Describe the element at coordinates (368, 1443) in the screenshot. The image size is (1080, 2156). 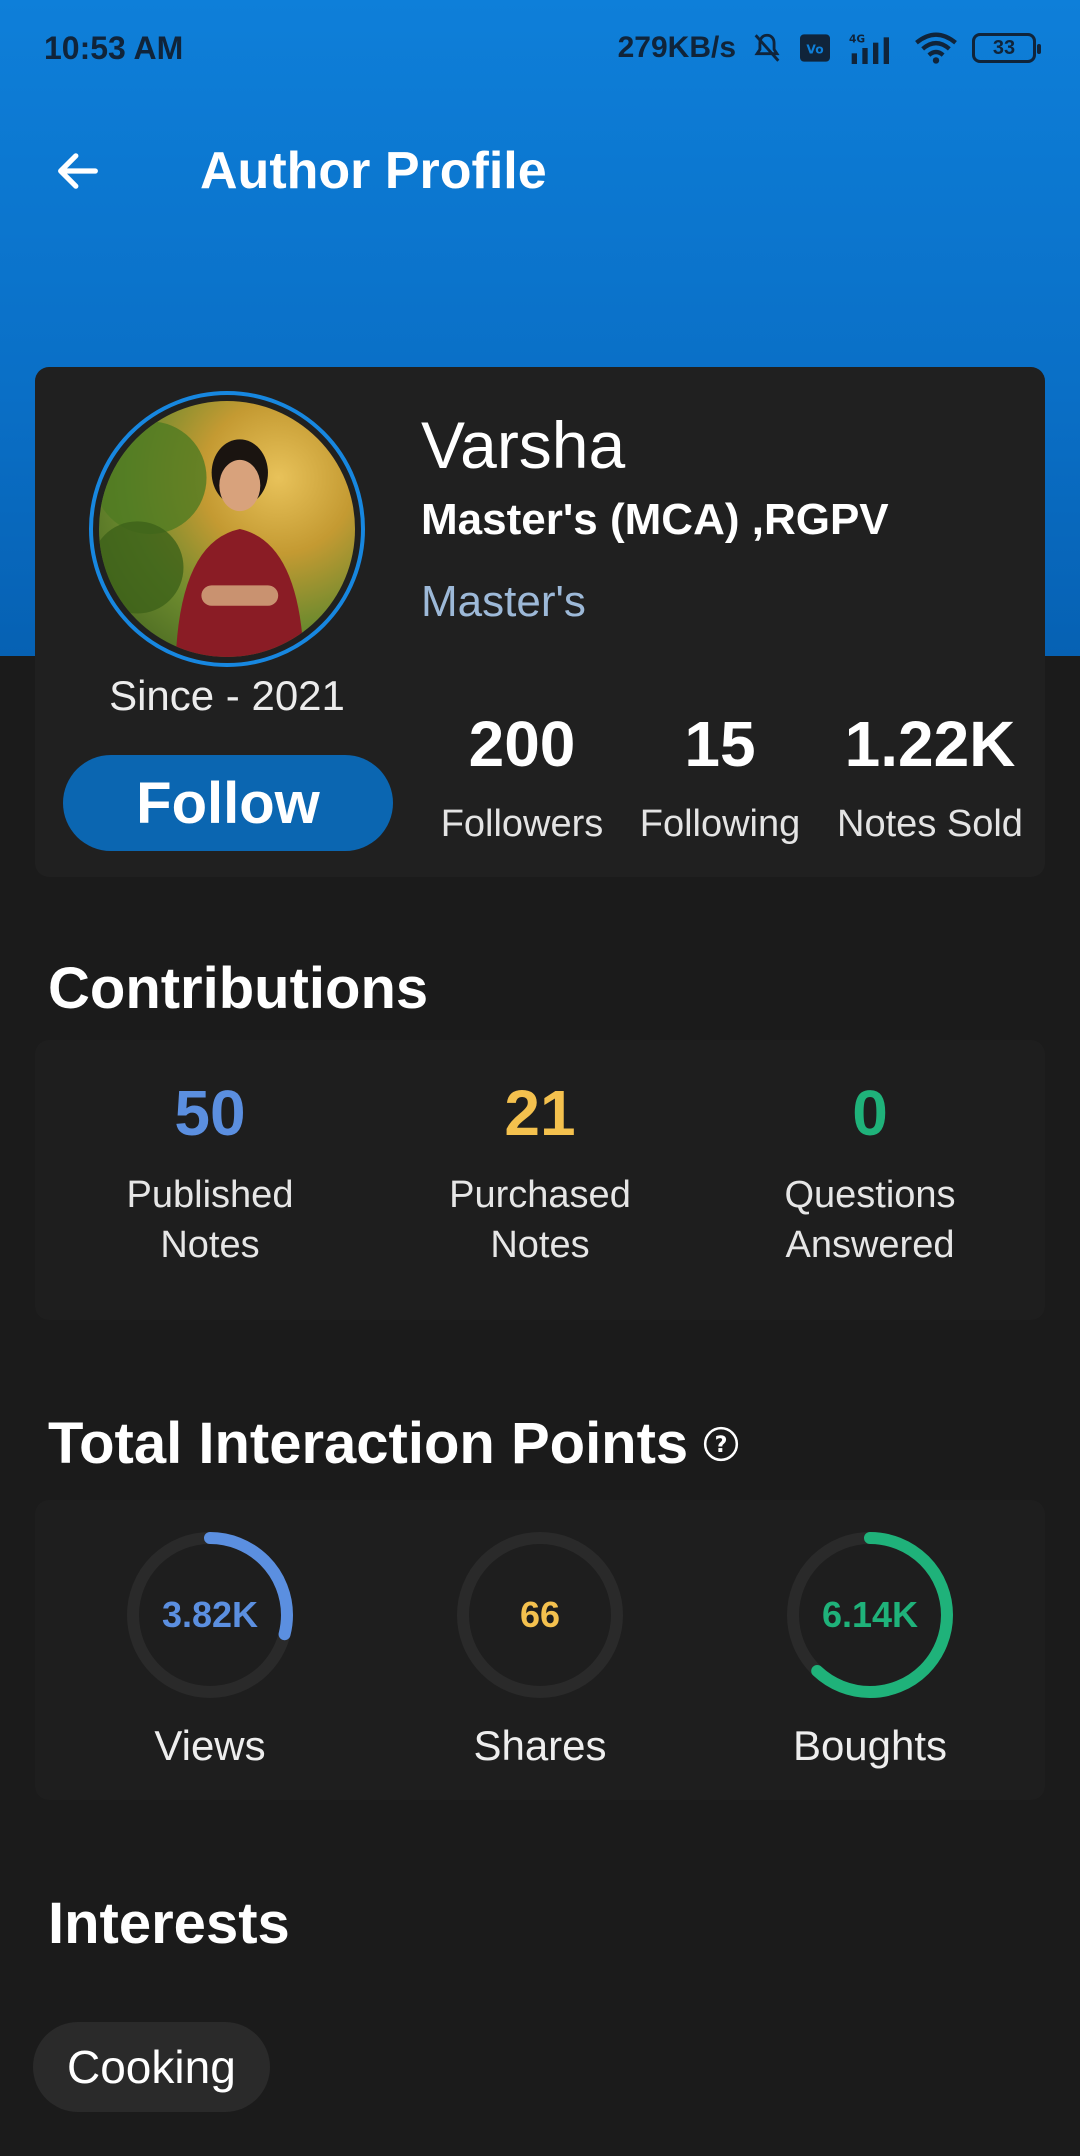
I see `interaction-title: Total Interaction Points` at that location.